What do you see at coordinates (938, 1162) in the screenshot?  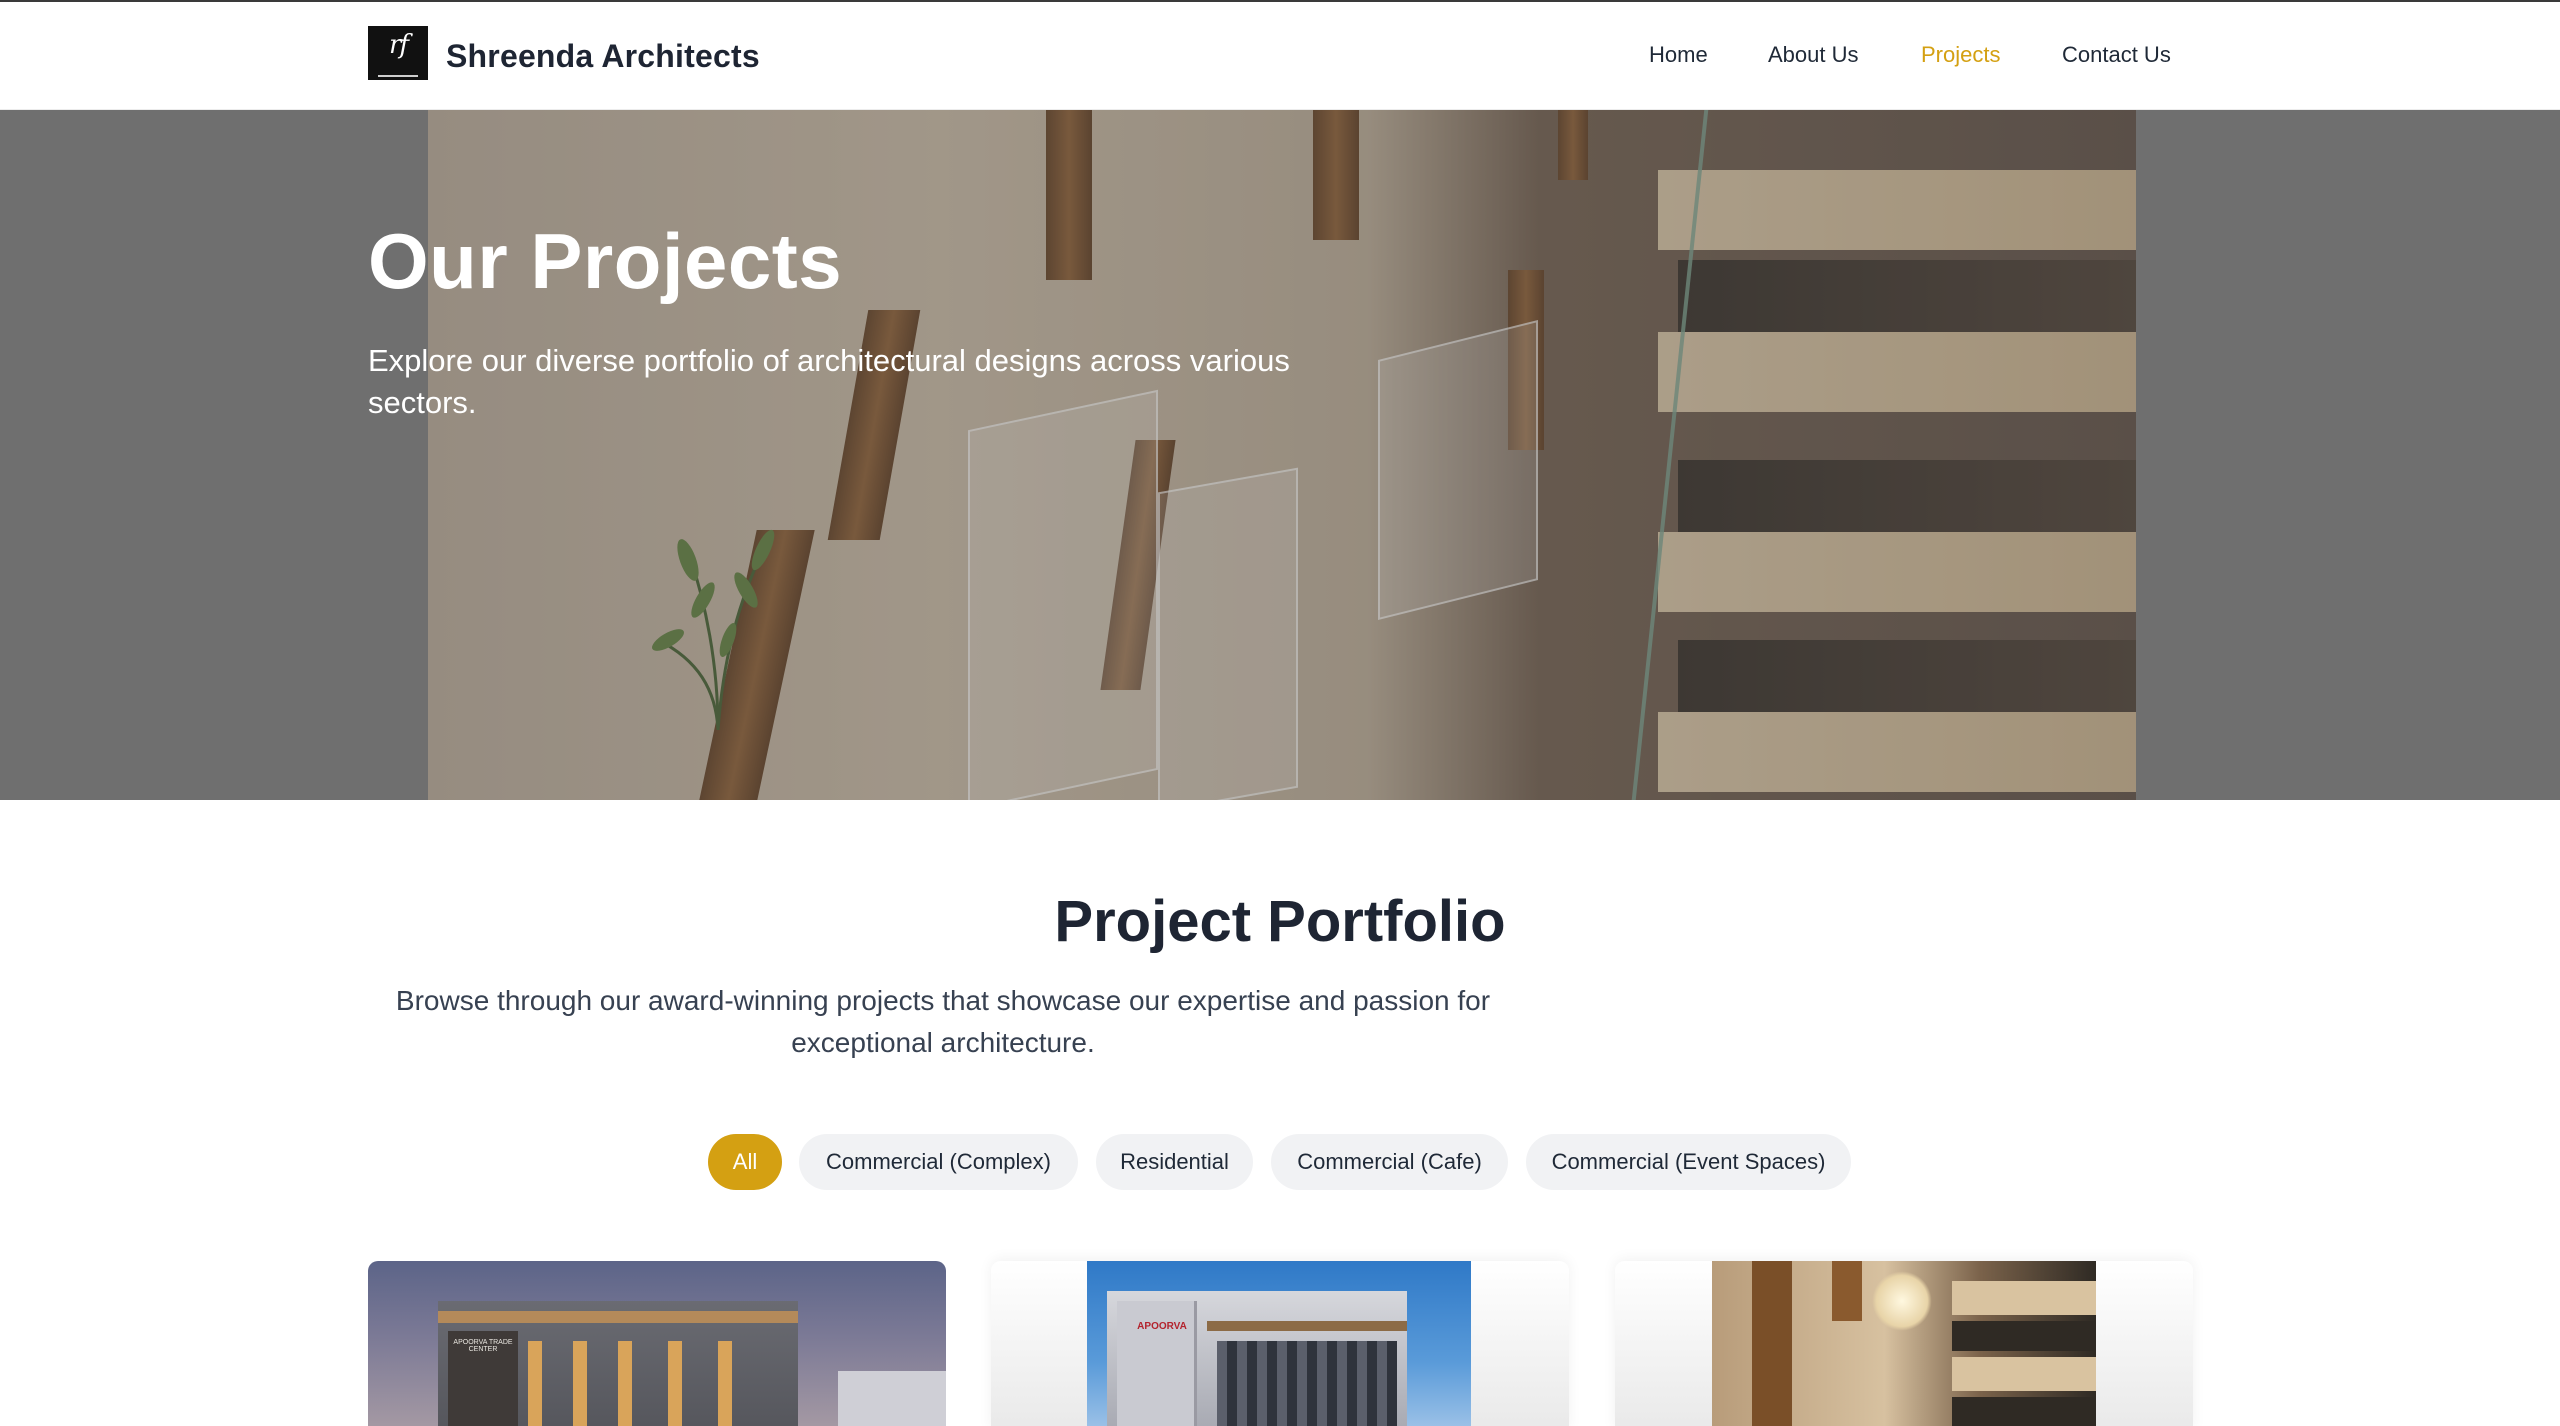 I see `filter-commercial-complex: Commercial (Complex)` at bounding box center [938, 1162].